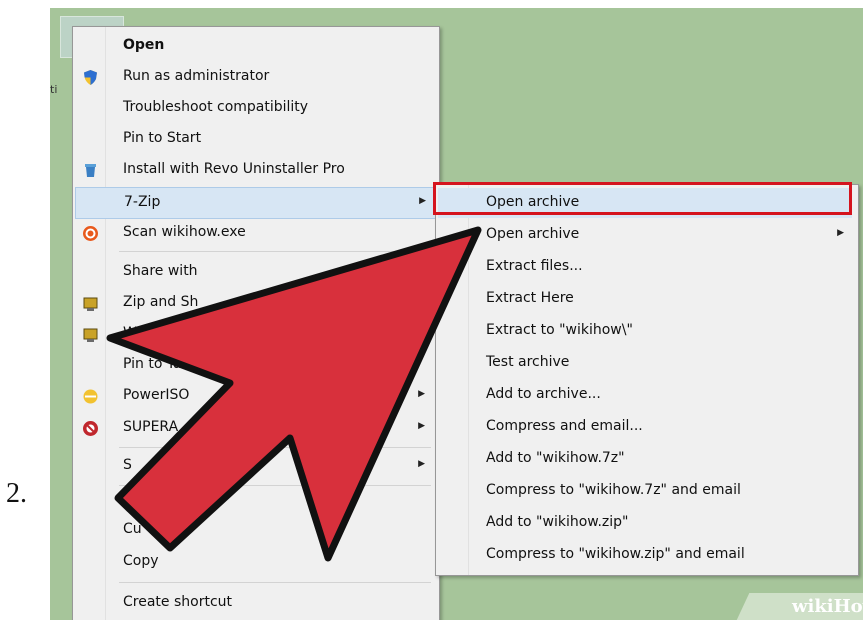 Image resolution: width=863 pixels, height=620 pixels. I want to click on logo-part: wiki, so click(813, 606).